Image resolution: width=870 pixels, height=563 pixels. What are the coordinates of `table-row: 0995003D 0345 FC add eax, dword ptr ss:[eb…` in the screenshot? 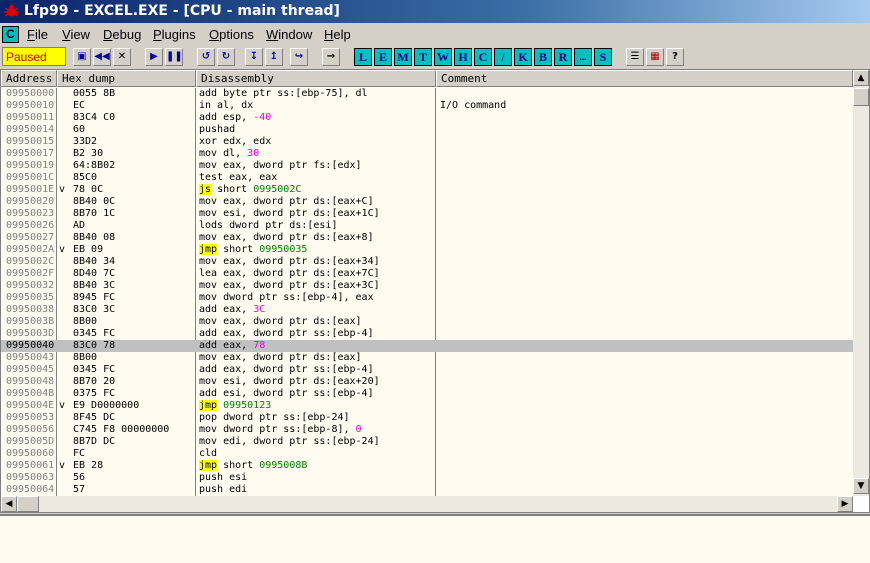 It's located at (427, 334).